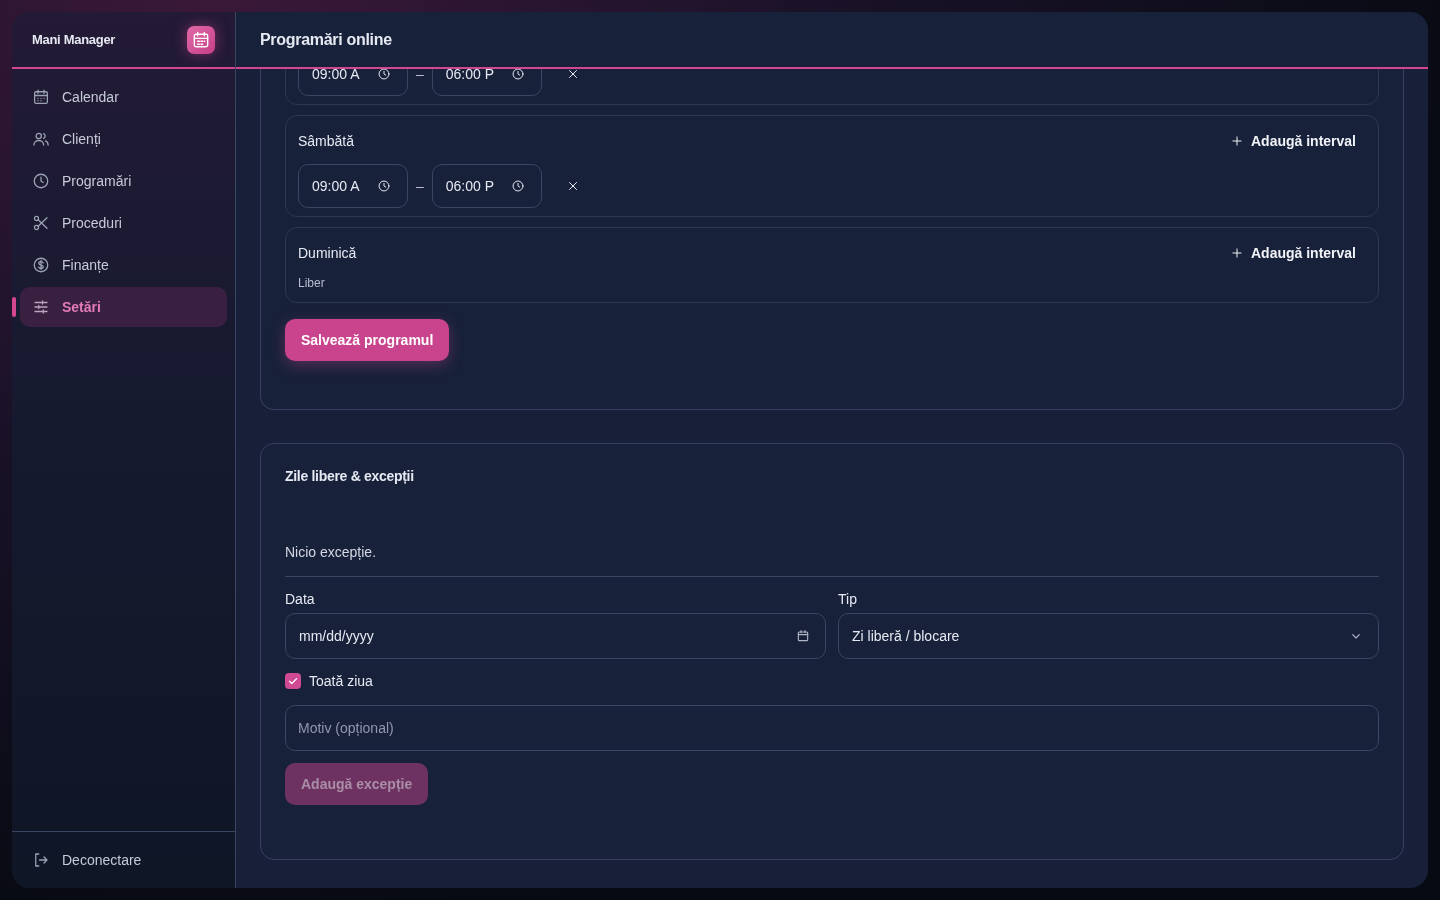 This screenshot has height=900, width=1440. Describe the element at coordinates (87, 860) in the screenshot. I see `logout-button: Deconectare` at that location.